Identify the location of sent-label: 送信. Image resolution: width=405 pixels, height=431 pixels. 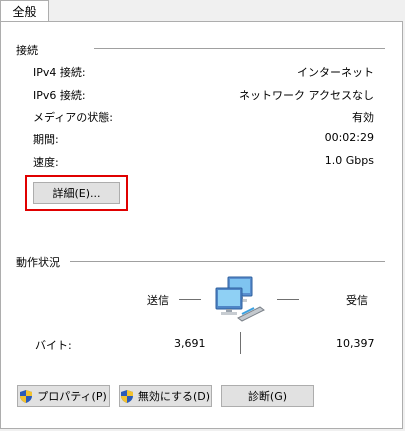
(158, 300).